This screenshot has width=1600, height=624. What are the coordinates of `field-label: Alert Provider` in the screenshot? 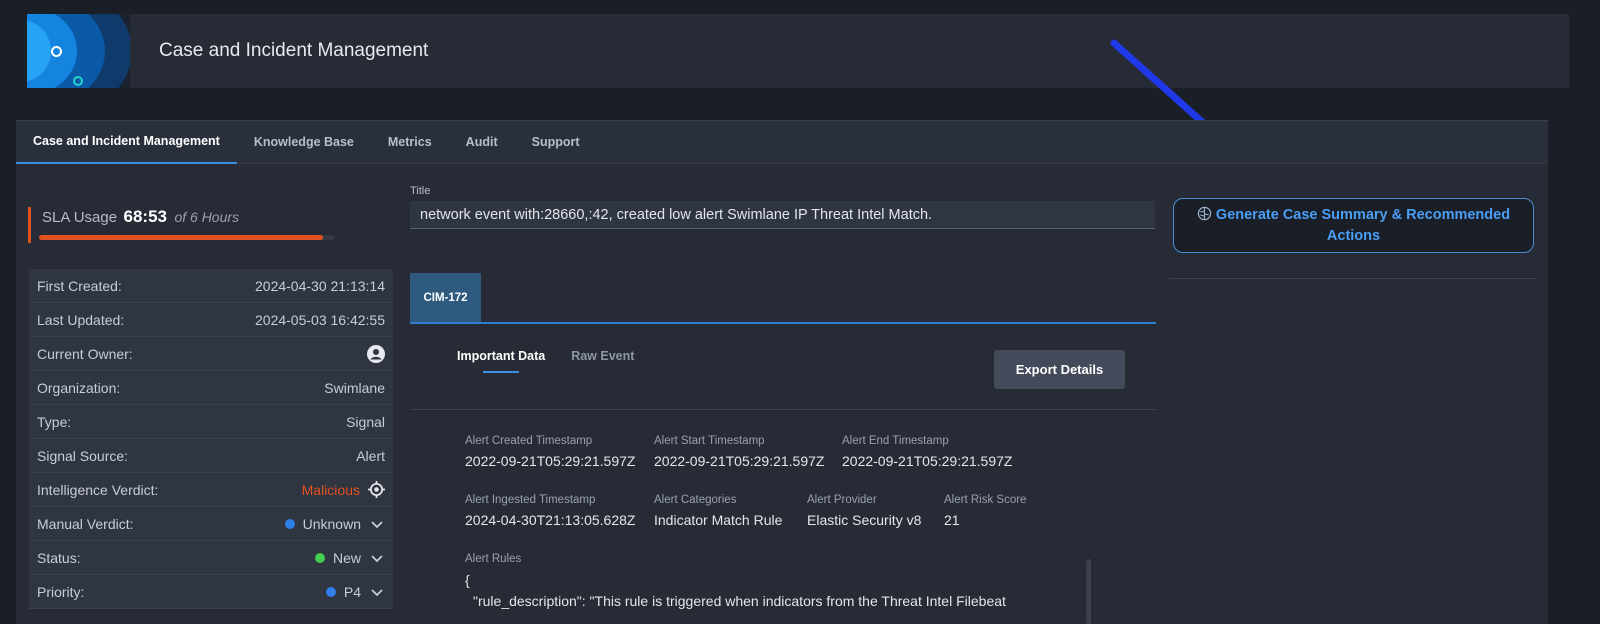 It's located at (842, 500).